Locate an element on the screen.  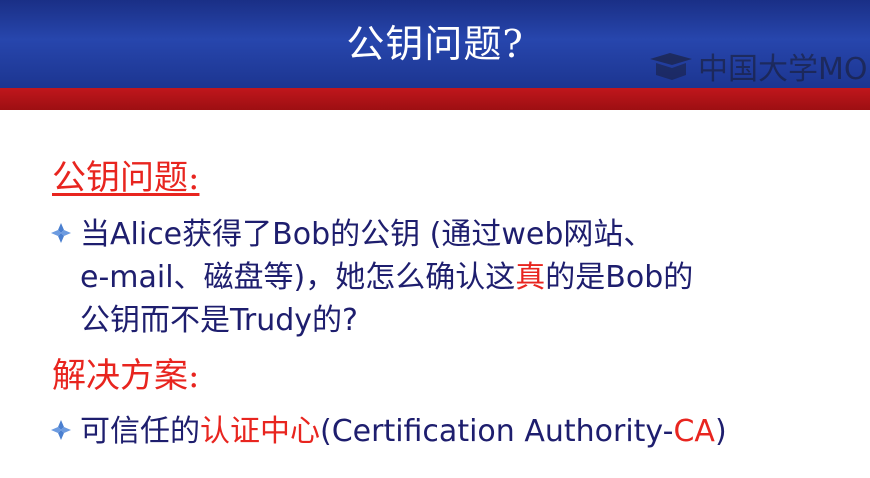
bullet2-highlight-ca: CA is located at coordinates (694, 431).